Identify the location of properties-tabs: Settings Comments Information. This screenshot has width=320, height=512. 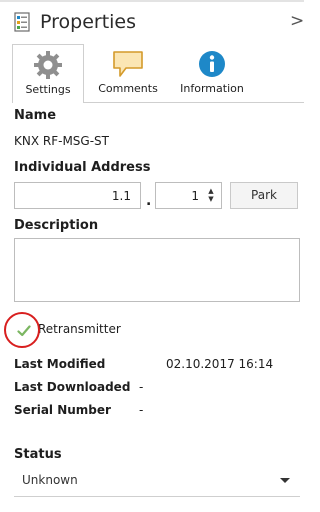
(133, 73).